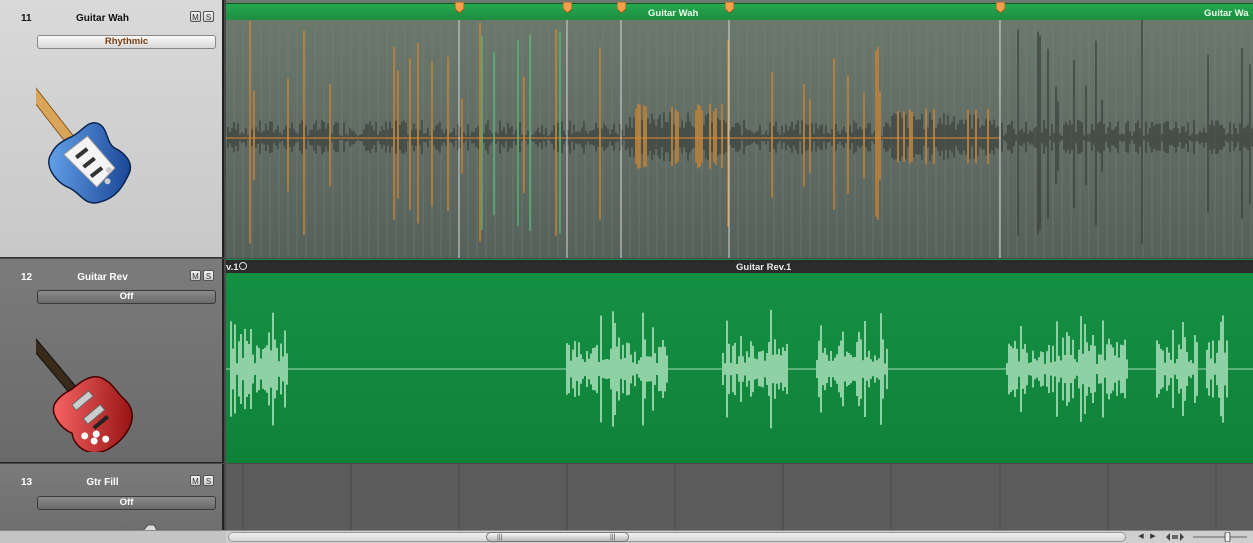 The image size is (1253, 543). Describe the element at coordinates (1226, 13) in the screenshot. I see `region-title: Guitar Wa` at that location.